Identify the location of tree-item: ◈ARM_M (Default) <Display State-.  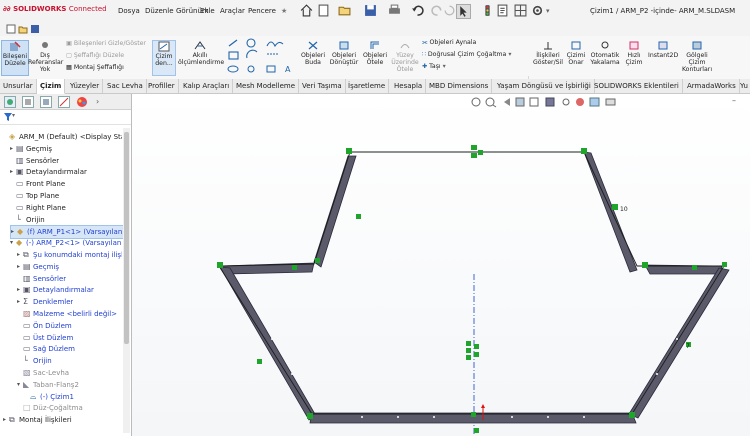
(62, 137).